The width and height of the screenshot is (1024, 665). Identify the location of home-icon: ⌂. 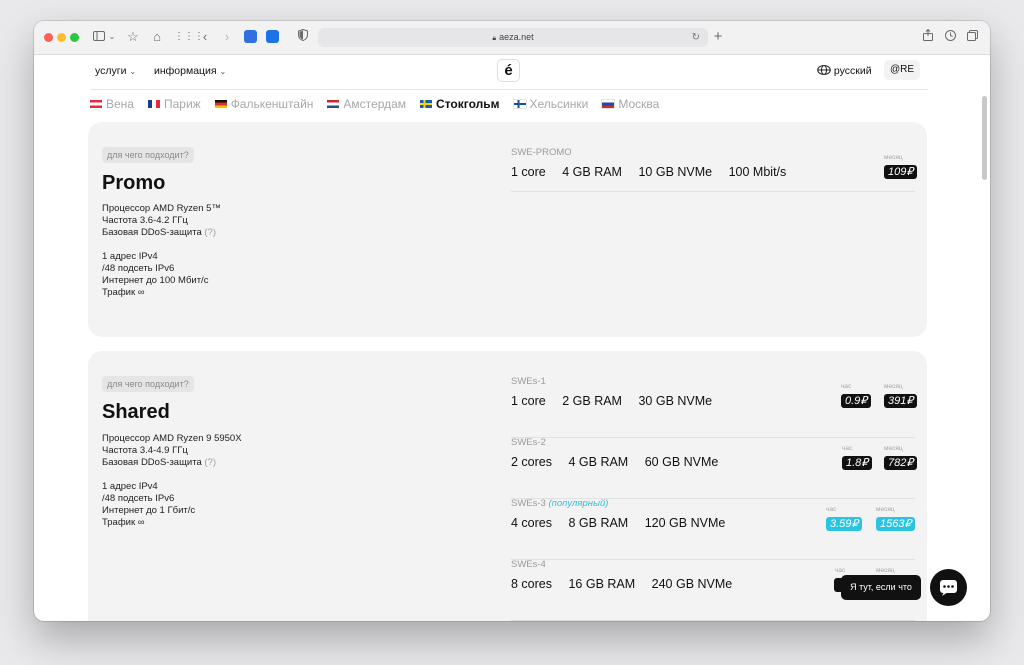
(157, 37).